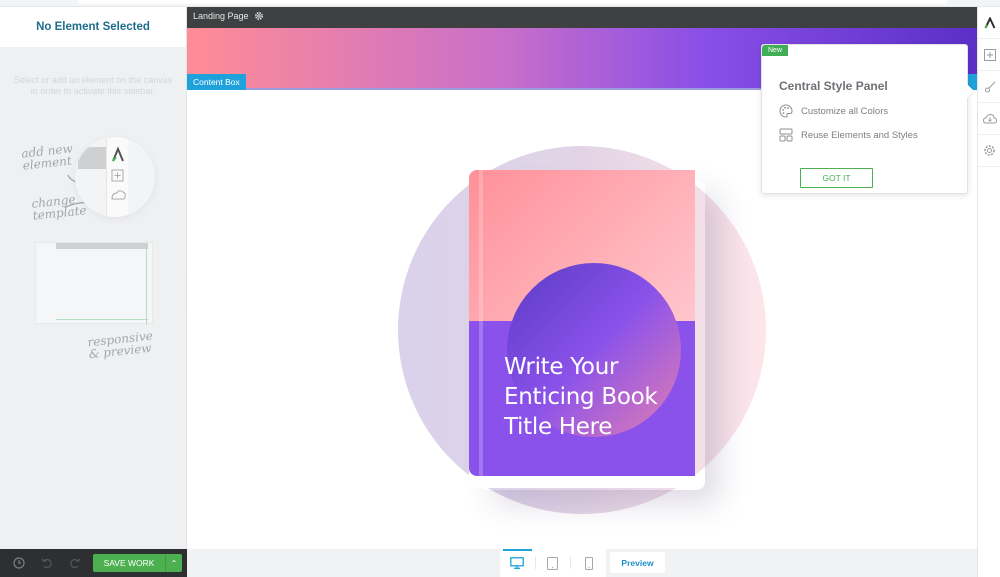 The height and width of the screenshot is (577, 1000). What do you see at coordinates (92, 158) in the screenshot?
I see `mini-sidebar` at bounding box center [92, 158].